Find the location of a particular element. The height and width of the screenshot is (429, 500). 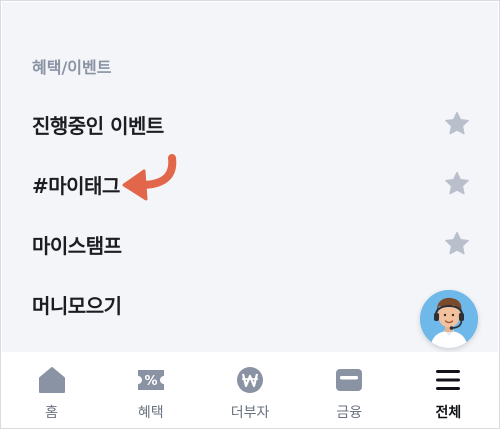

menu-item-label: 마이스탬프 is located at coordinates (77, 245).